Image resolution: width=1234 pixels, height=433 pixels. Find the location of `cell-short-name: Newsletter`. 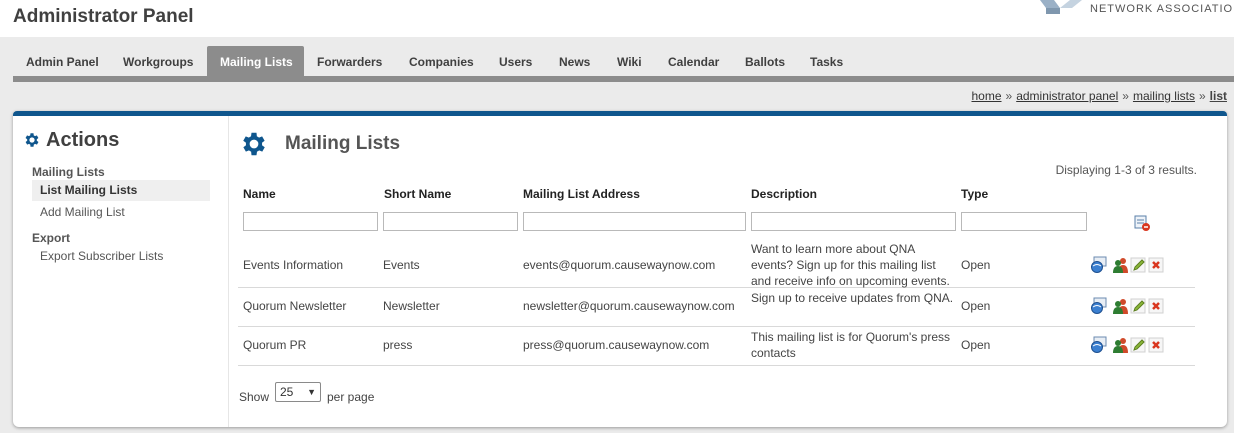

cell-short-name: Newsletter is located at coordinates (411, 306).